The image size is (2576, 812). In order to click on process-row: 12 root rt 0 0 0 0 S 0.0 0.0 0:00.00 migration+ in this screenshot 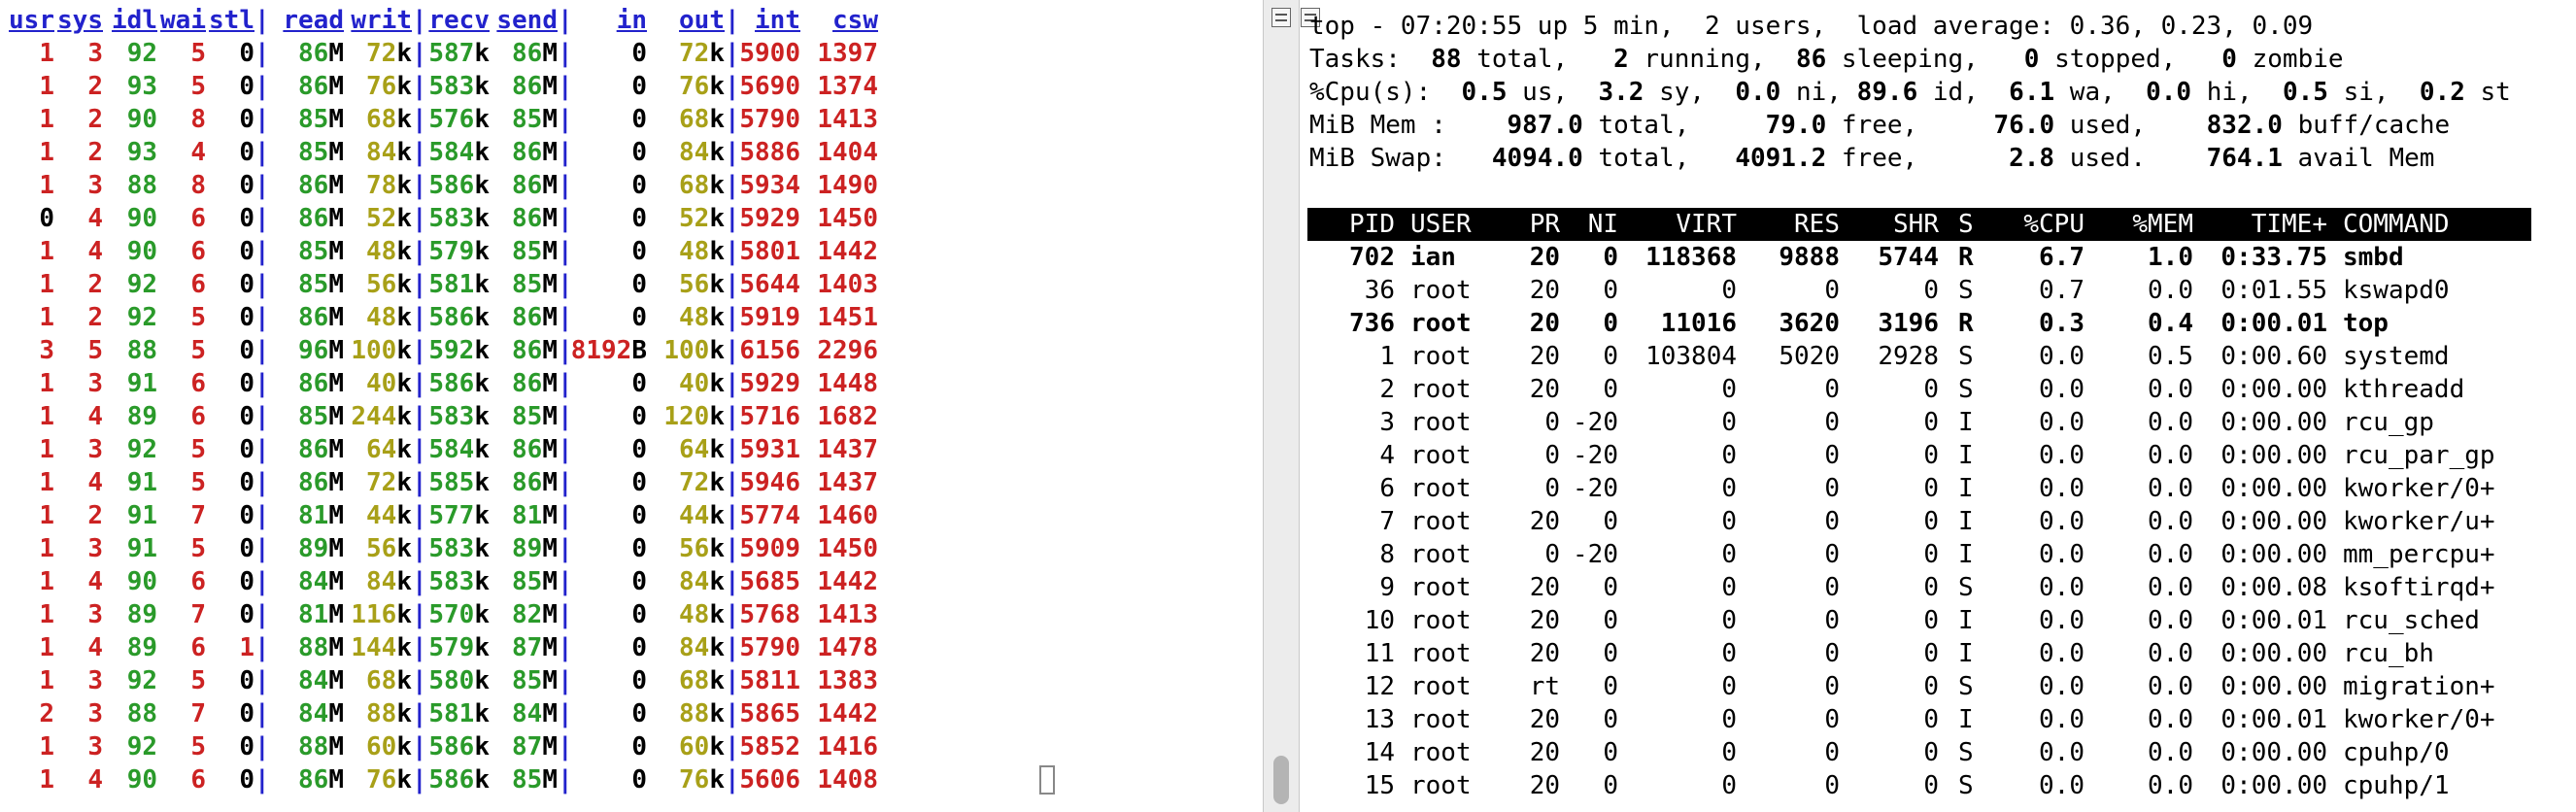, I will do `click(1919, 686)`.